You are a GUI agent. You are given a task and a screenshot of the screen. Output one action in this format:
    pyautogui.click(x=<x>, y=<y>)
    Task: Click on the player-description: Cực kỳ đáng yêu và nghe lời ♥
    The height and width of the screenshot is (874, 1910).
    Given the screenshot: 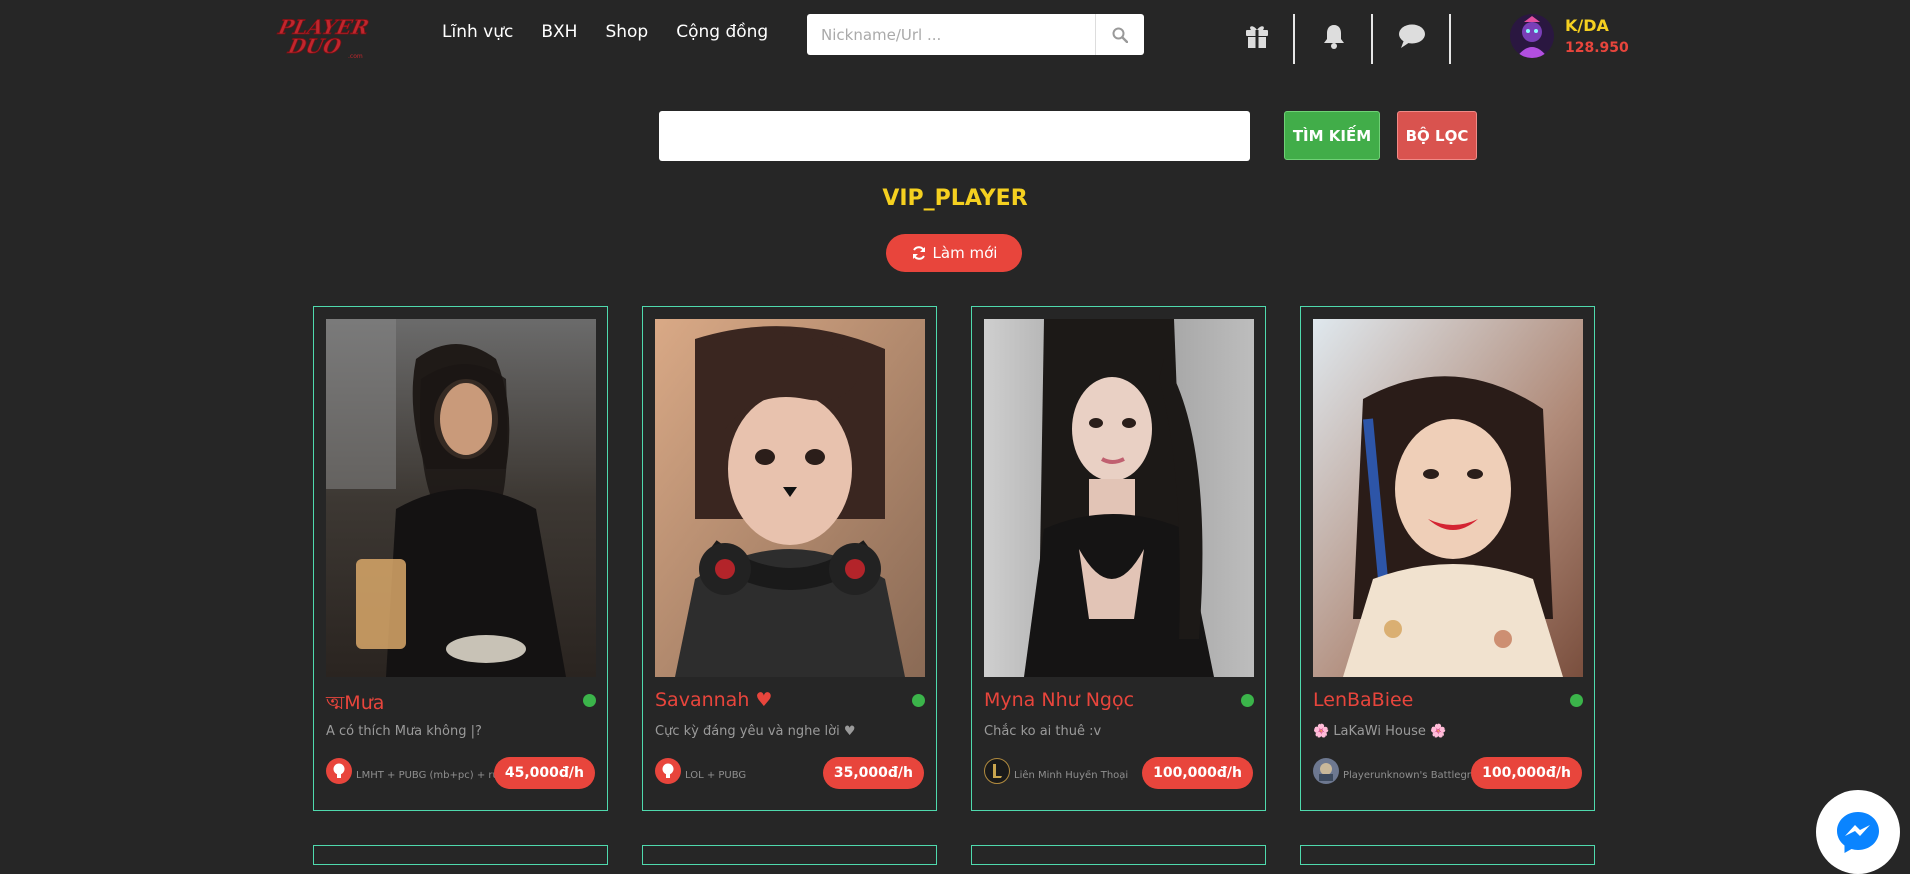 What is the action you would take?
    pyautogui.click(x=755, y=731)
    